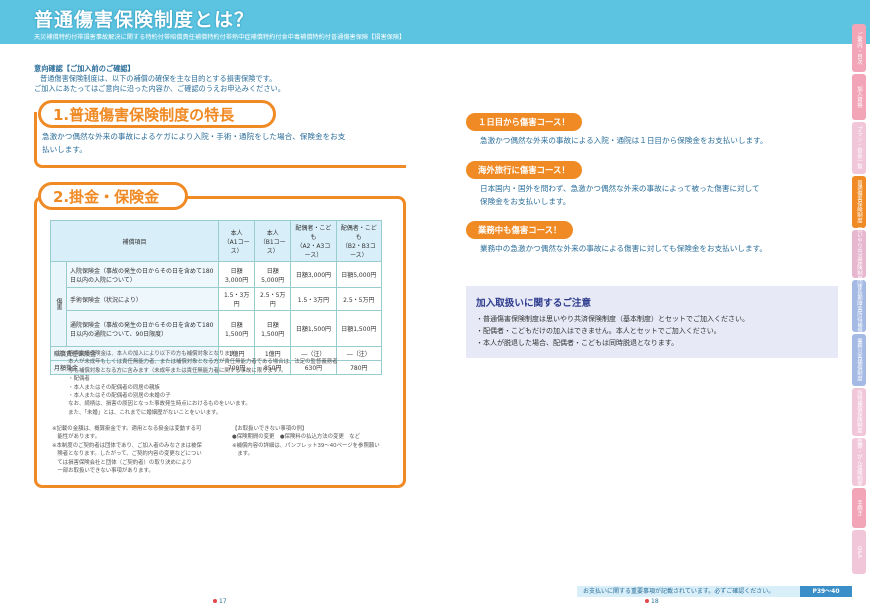 The width and height of the screenshot is (870, 608). I want to click on sidebar-tab: Q&A, so click(859, 552).